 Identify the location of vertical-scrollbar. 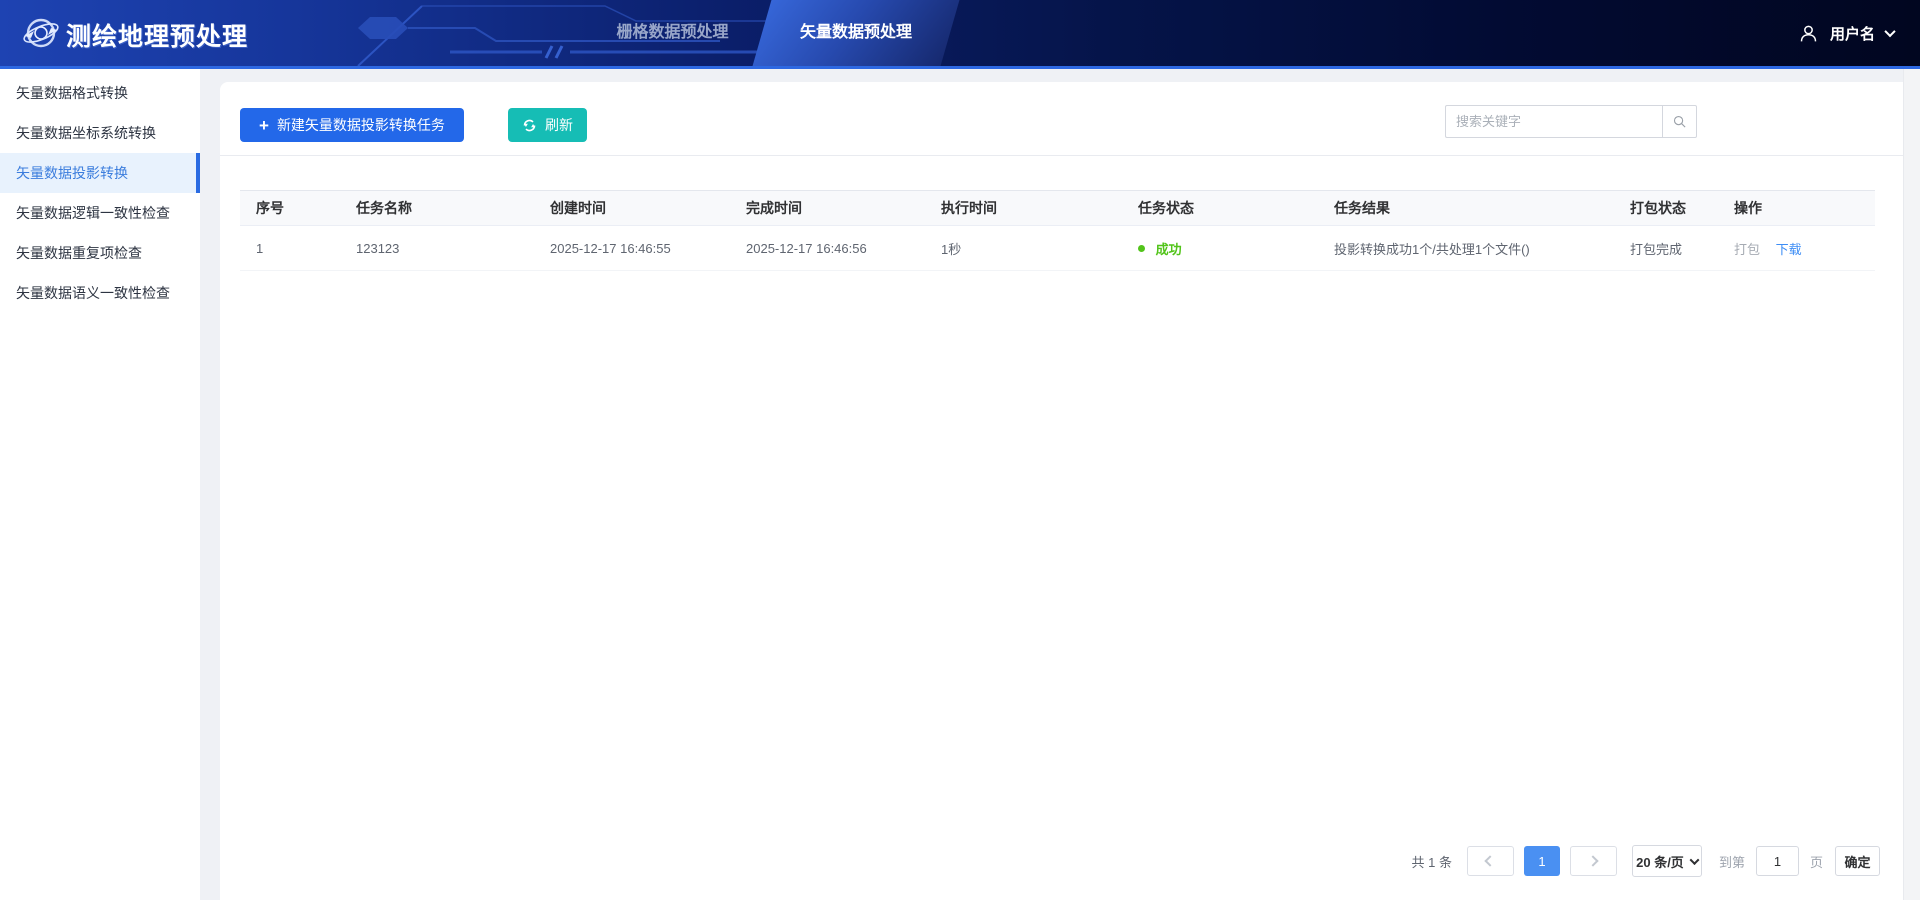
(1911, 484).